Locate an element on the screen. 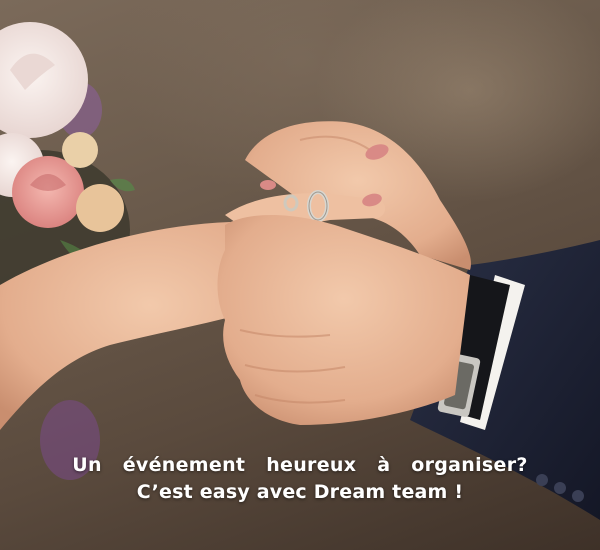  headline-line-1: Un événement heureux à organiser? is located at coordinates (300, 465).